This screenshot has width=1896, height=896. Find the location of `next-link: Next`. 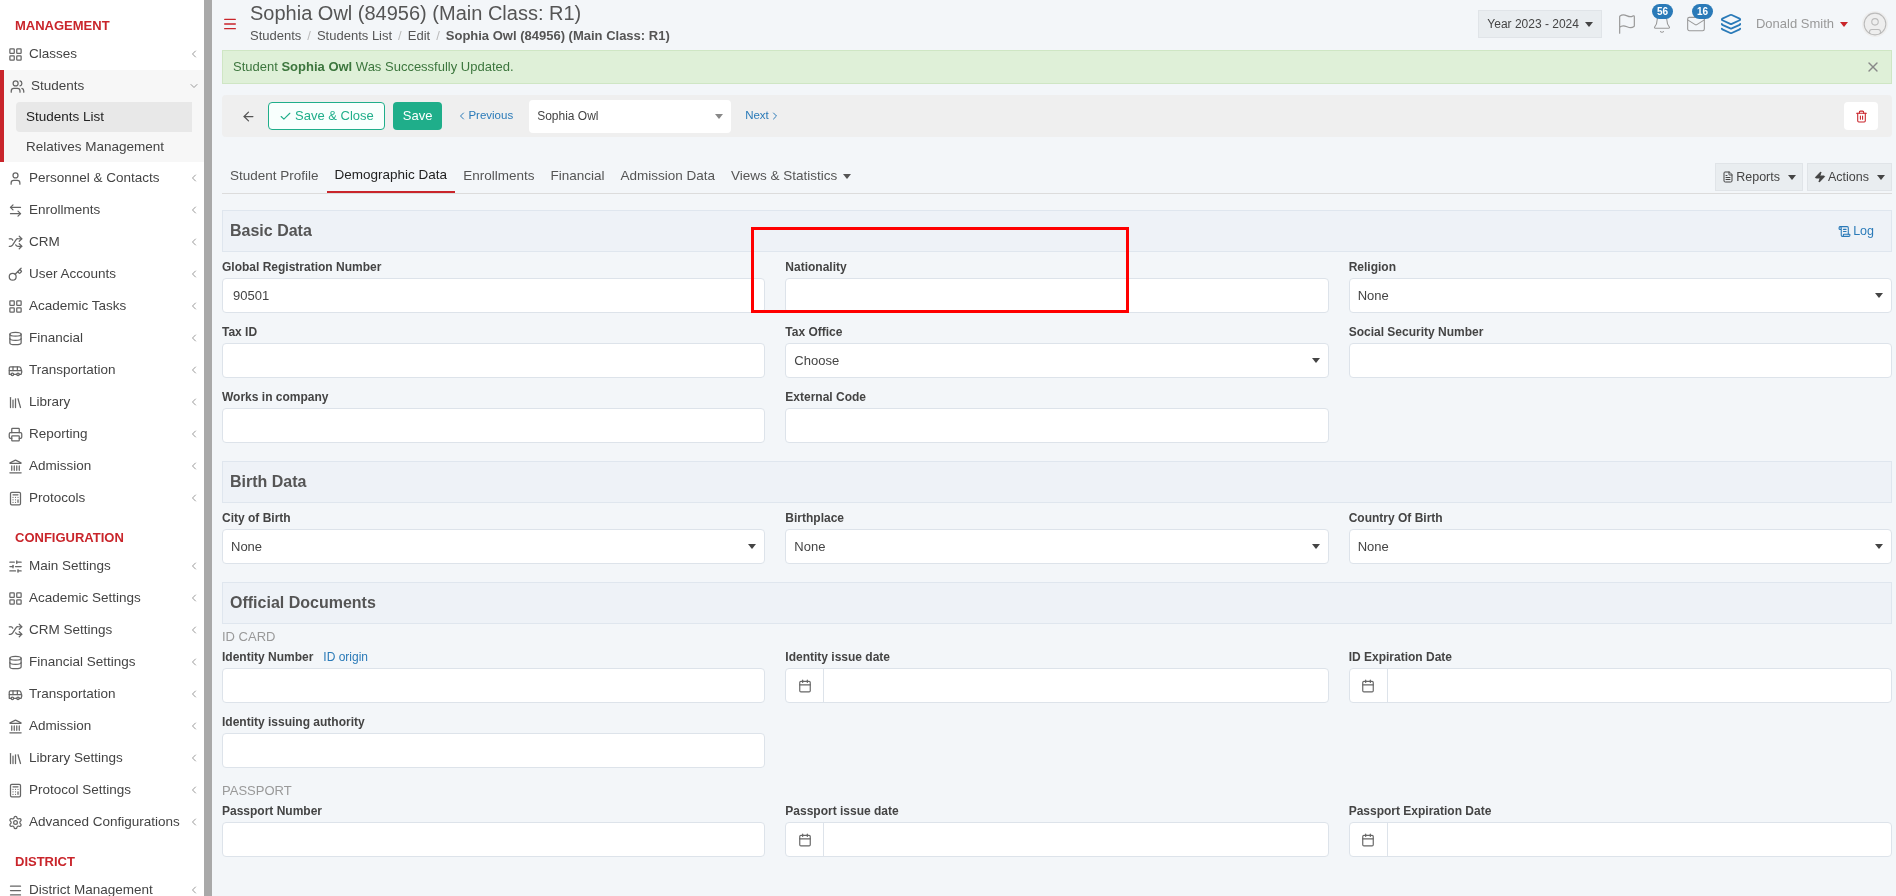

next-link: Next is located at coordinates (763, 116).